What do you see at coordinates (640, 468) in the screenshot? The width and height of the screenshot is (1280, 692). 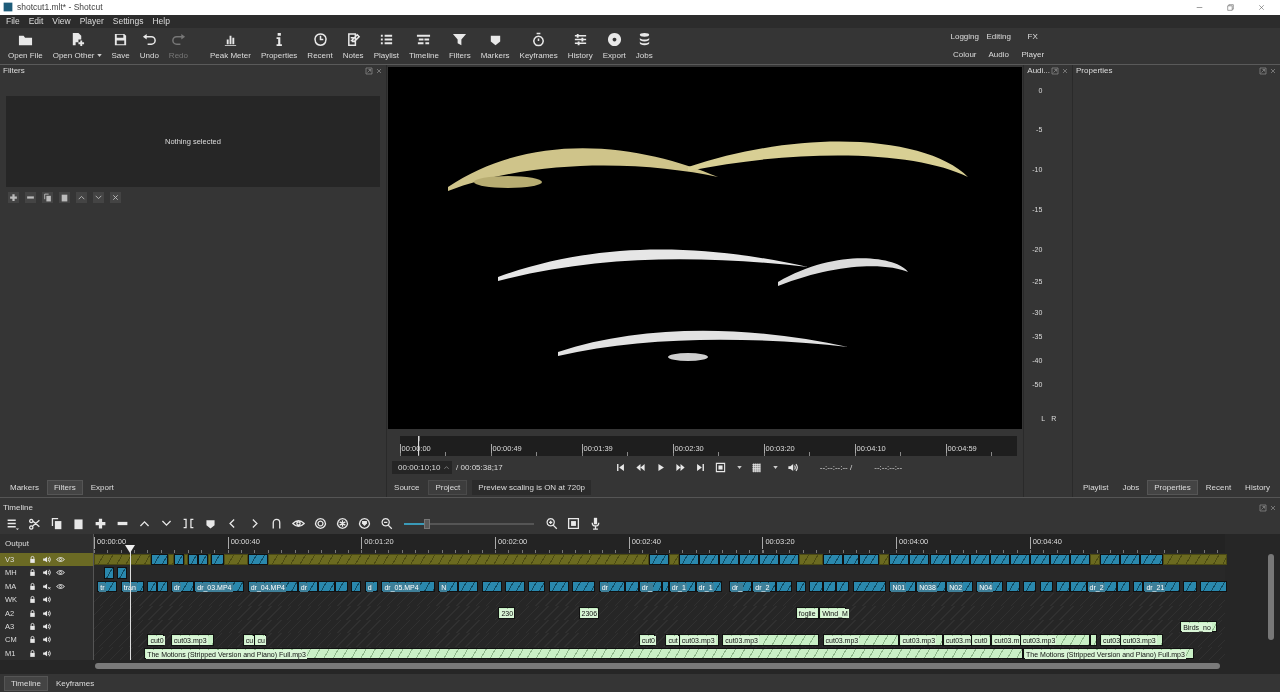 I see `rewind-icon` at bounding box center [640, 468].